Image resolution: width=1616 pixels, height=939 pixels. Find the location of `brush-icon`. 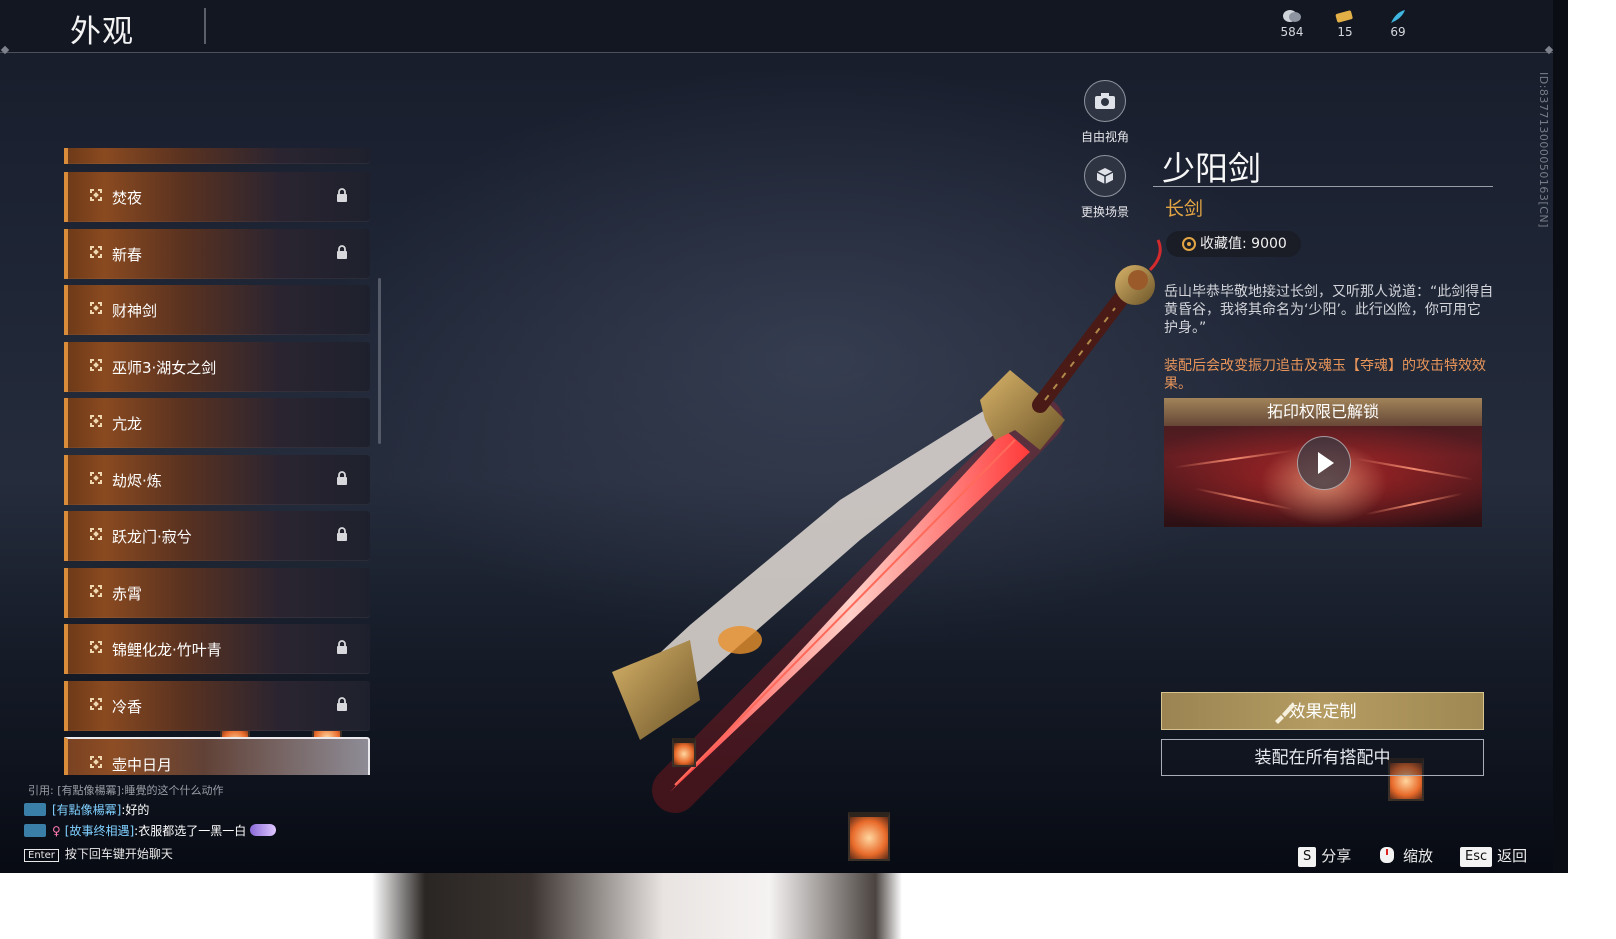

brush-icon is located at coordinates (1285, 713).